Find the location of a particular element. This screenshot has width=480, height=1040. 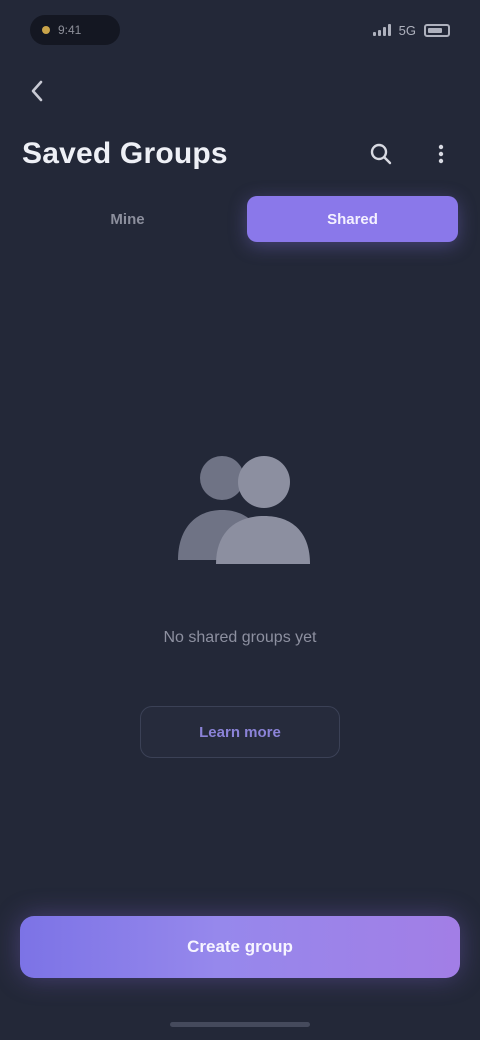

back-button is located at coordinates (37, 91).